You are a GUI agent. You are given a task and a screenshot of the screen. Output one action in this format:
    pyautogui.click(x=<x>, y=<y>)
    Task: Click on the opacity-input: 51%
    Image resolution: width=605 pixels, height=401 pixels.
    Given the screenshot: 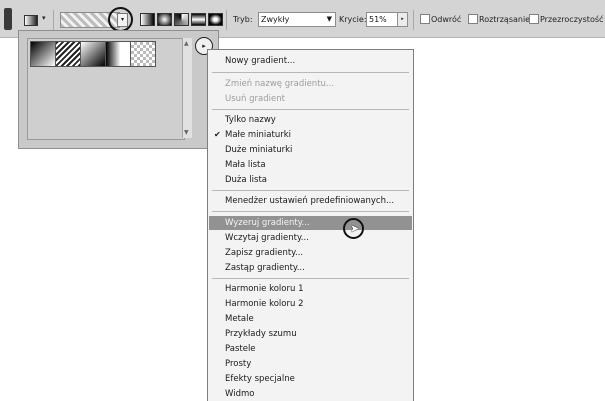 What is the action you would take?
    pyautogui.click(x=382, y=19)
    